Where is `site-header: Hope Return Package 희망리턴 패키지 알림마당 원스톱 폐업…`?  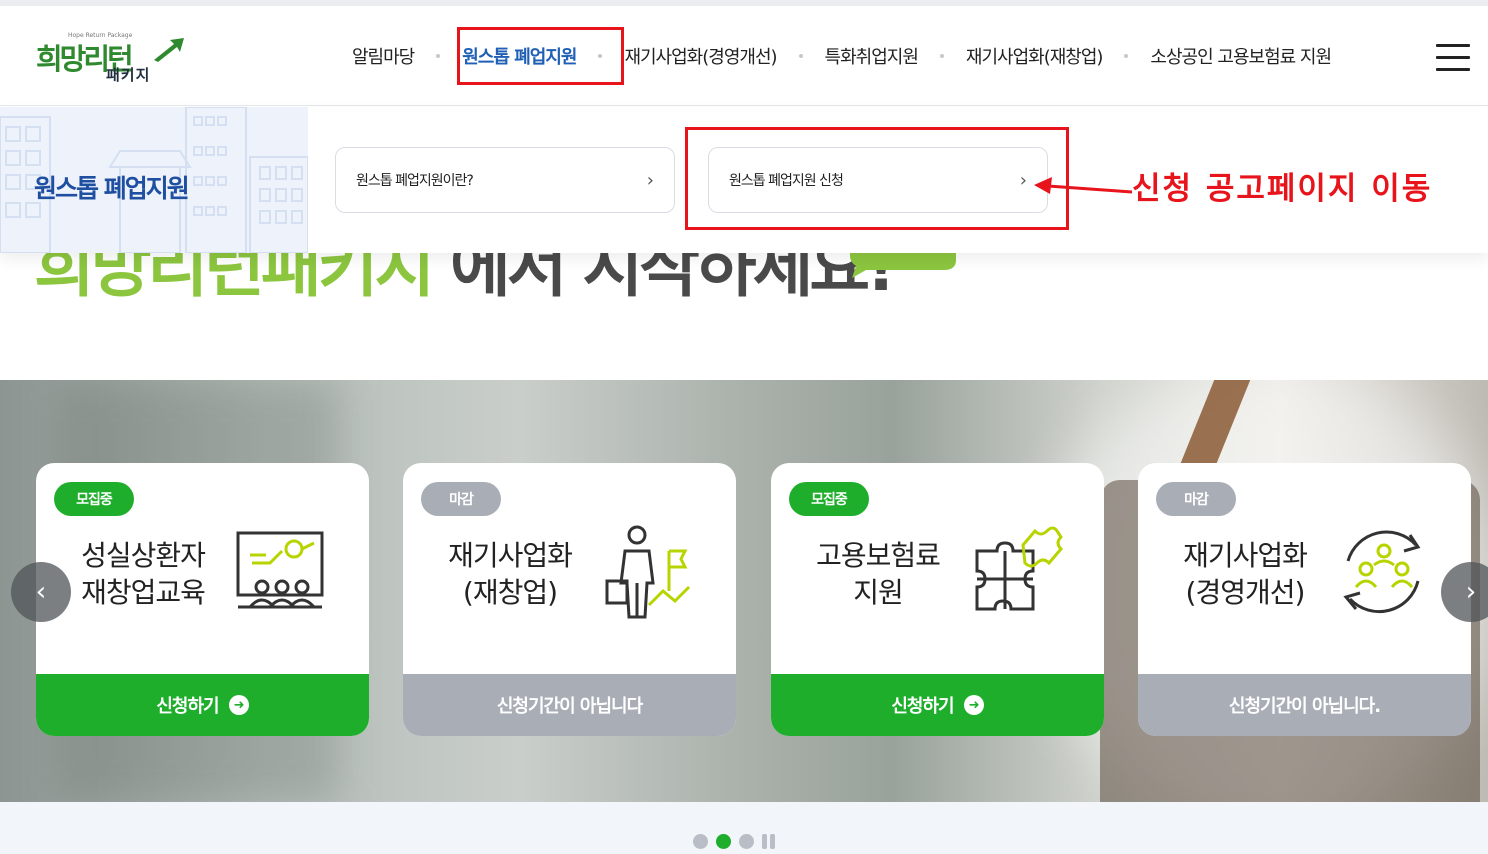 site-header: Hope Return Package 희망리턴 패키지 알림마당 원스톱 폐업… is located at coordinates (744, 56).